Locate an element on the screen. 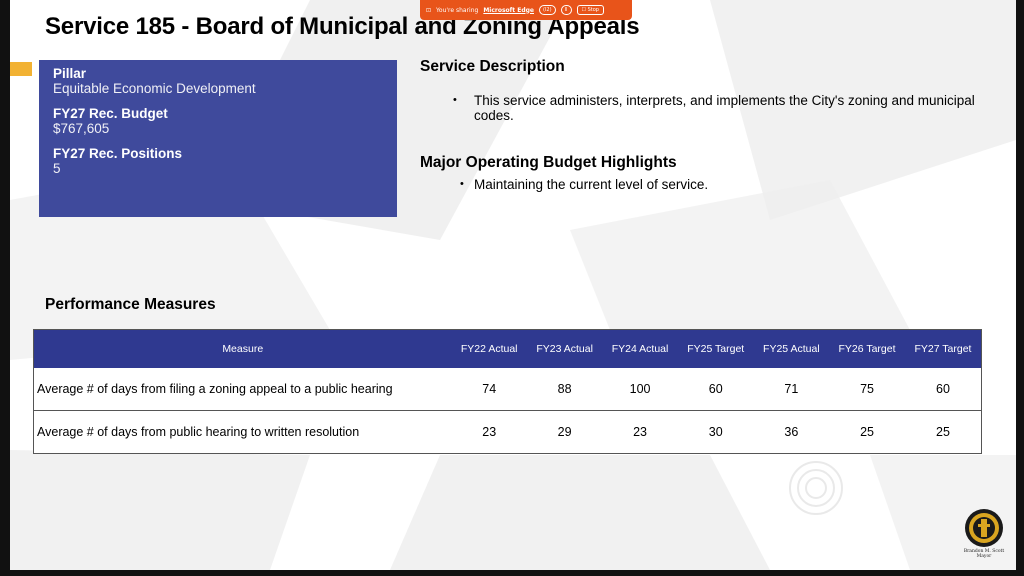  column-header: Measure is located at coordinates (242, 348).